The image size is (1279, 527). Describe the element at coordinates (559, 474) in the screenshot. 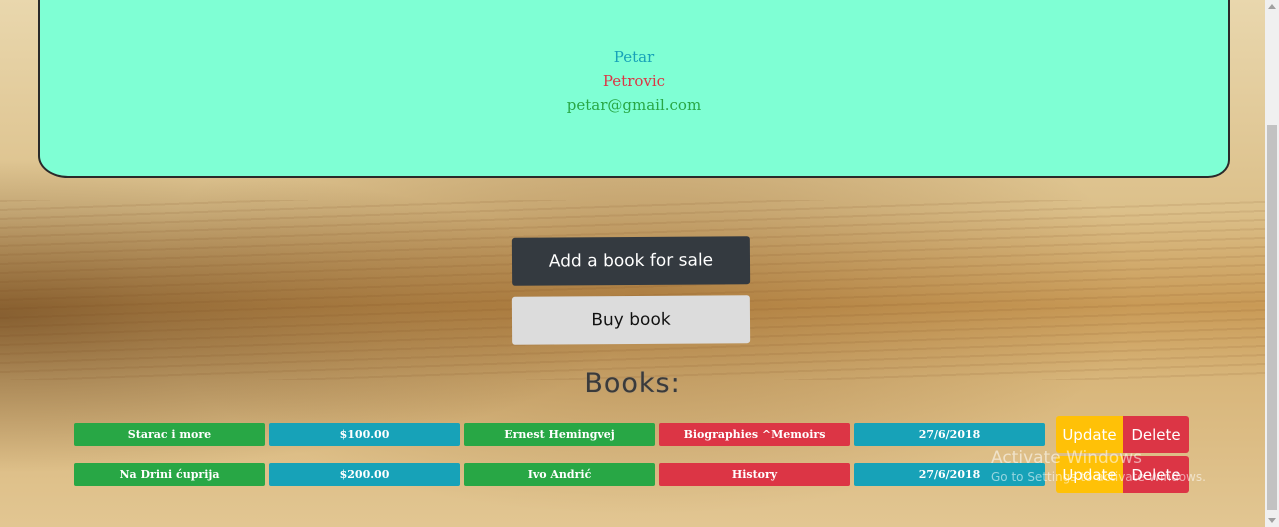

I see `book-author: Ivo Andrić` at that location.